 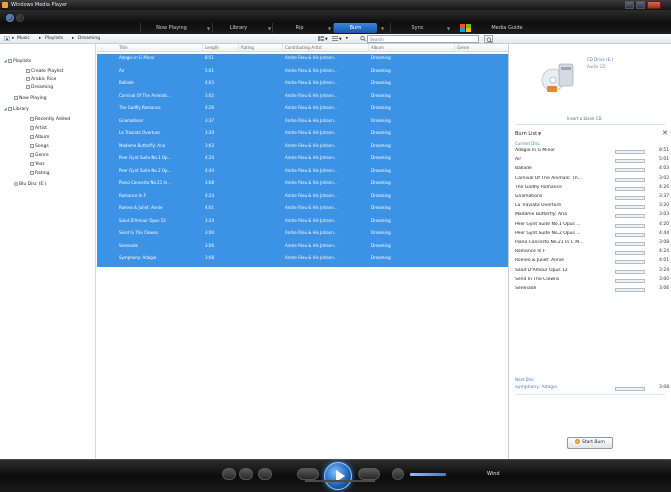 What do you see at coordinates (30, 184) in the screenshot?
I see `sidebar-item-disc: Blu Disc (E:)` at bounding box center [30, 184].